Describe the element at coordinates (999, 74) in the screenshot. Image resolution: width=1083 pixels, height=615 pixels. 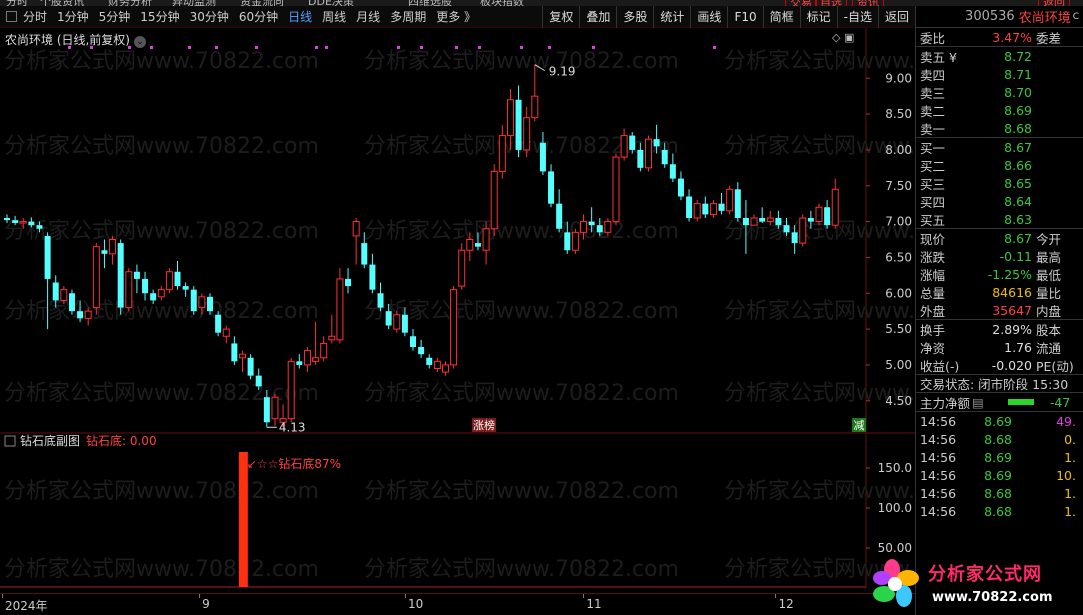
I see `book-row: 卖四 8.71` at that location.